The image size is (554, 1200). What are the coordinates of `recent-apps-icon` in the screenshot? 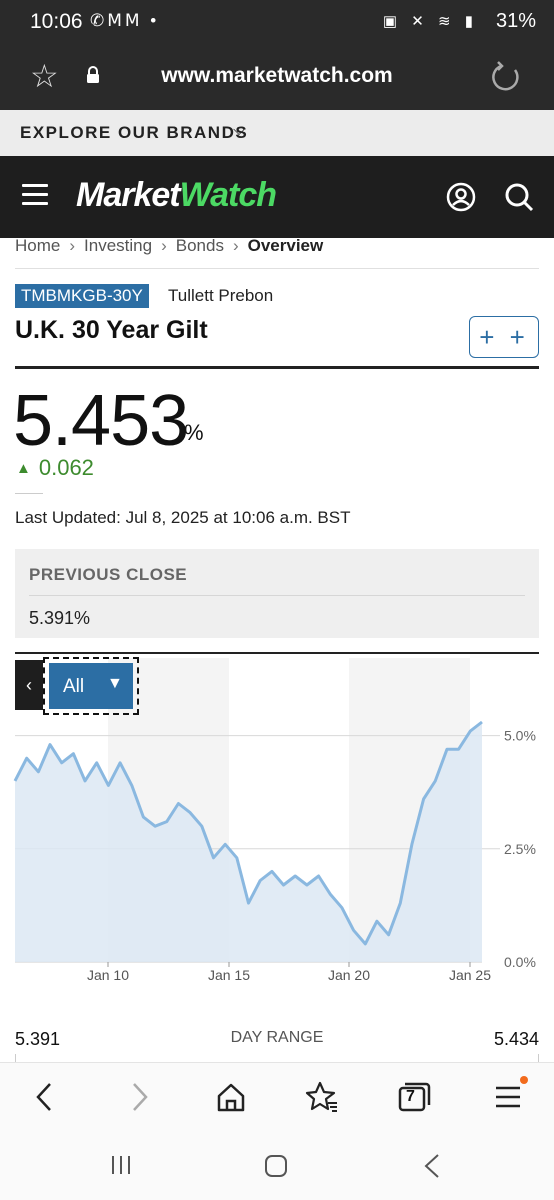 It's located at (121, 1165).